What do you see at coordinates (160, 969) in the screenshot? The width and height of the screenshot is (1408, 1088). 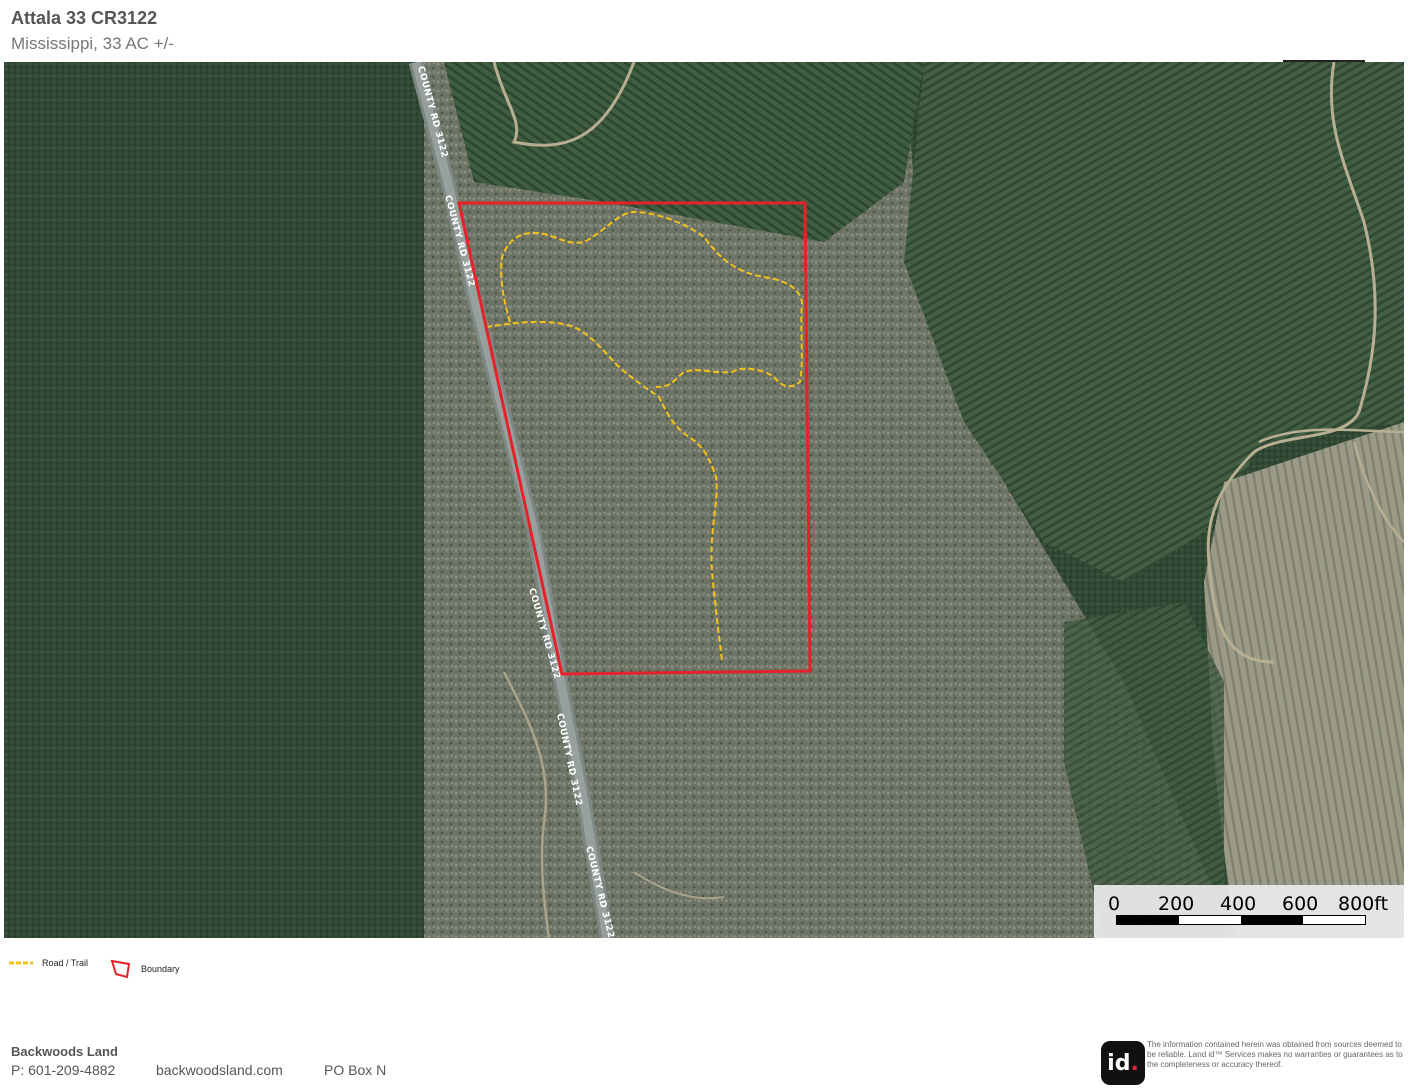 I see `legend-boundary-label: Boundary` at bounding box center [160, 969].